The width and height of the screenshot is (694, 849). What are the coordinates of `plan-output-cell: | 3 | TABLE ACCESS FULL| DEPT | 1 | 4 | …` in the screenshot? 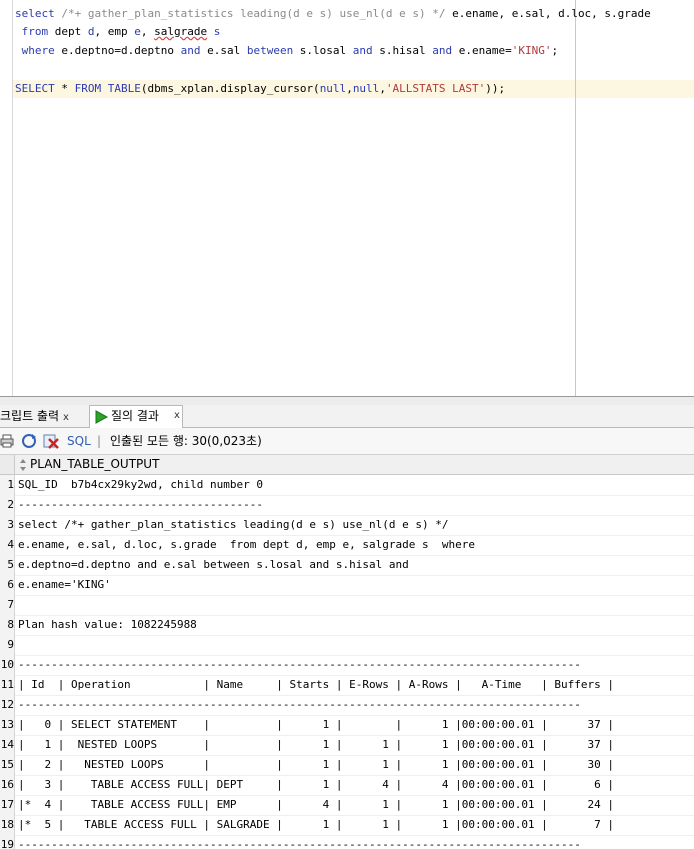 It's located at (316, 785).